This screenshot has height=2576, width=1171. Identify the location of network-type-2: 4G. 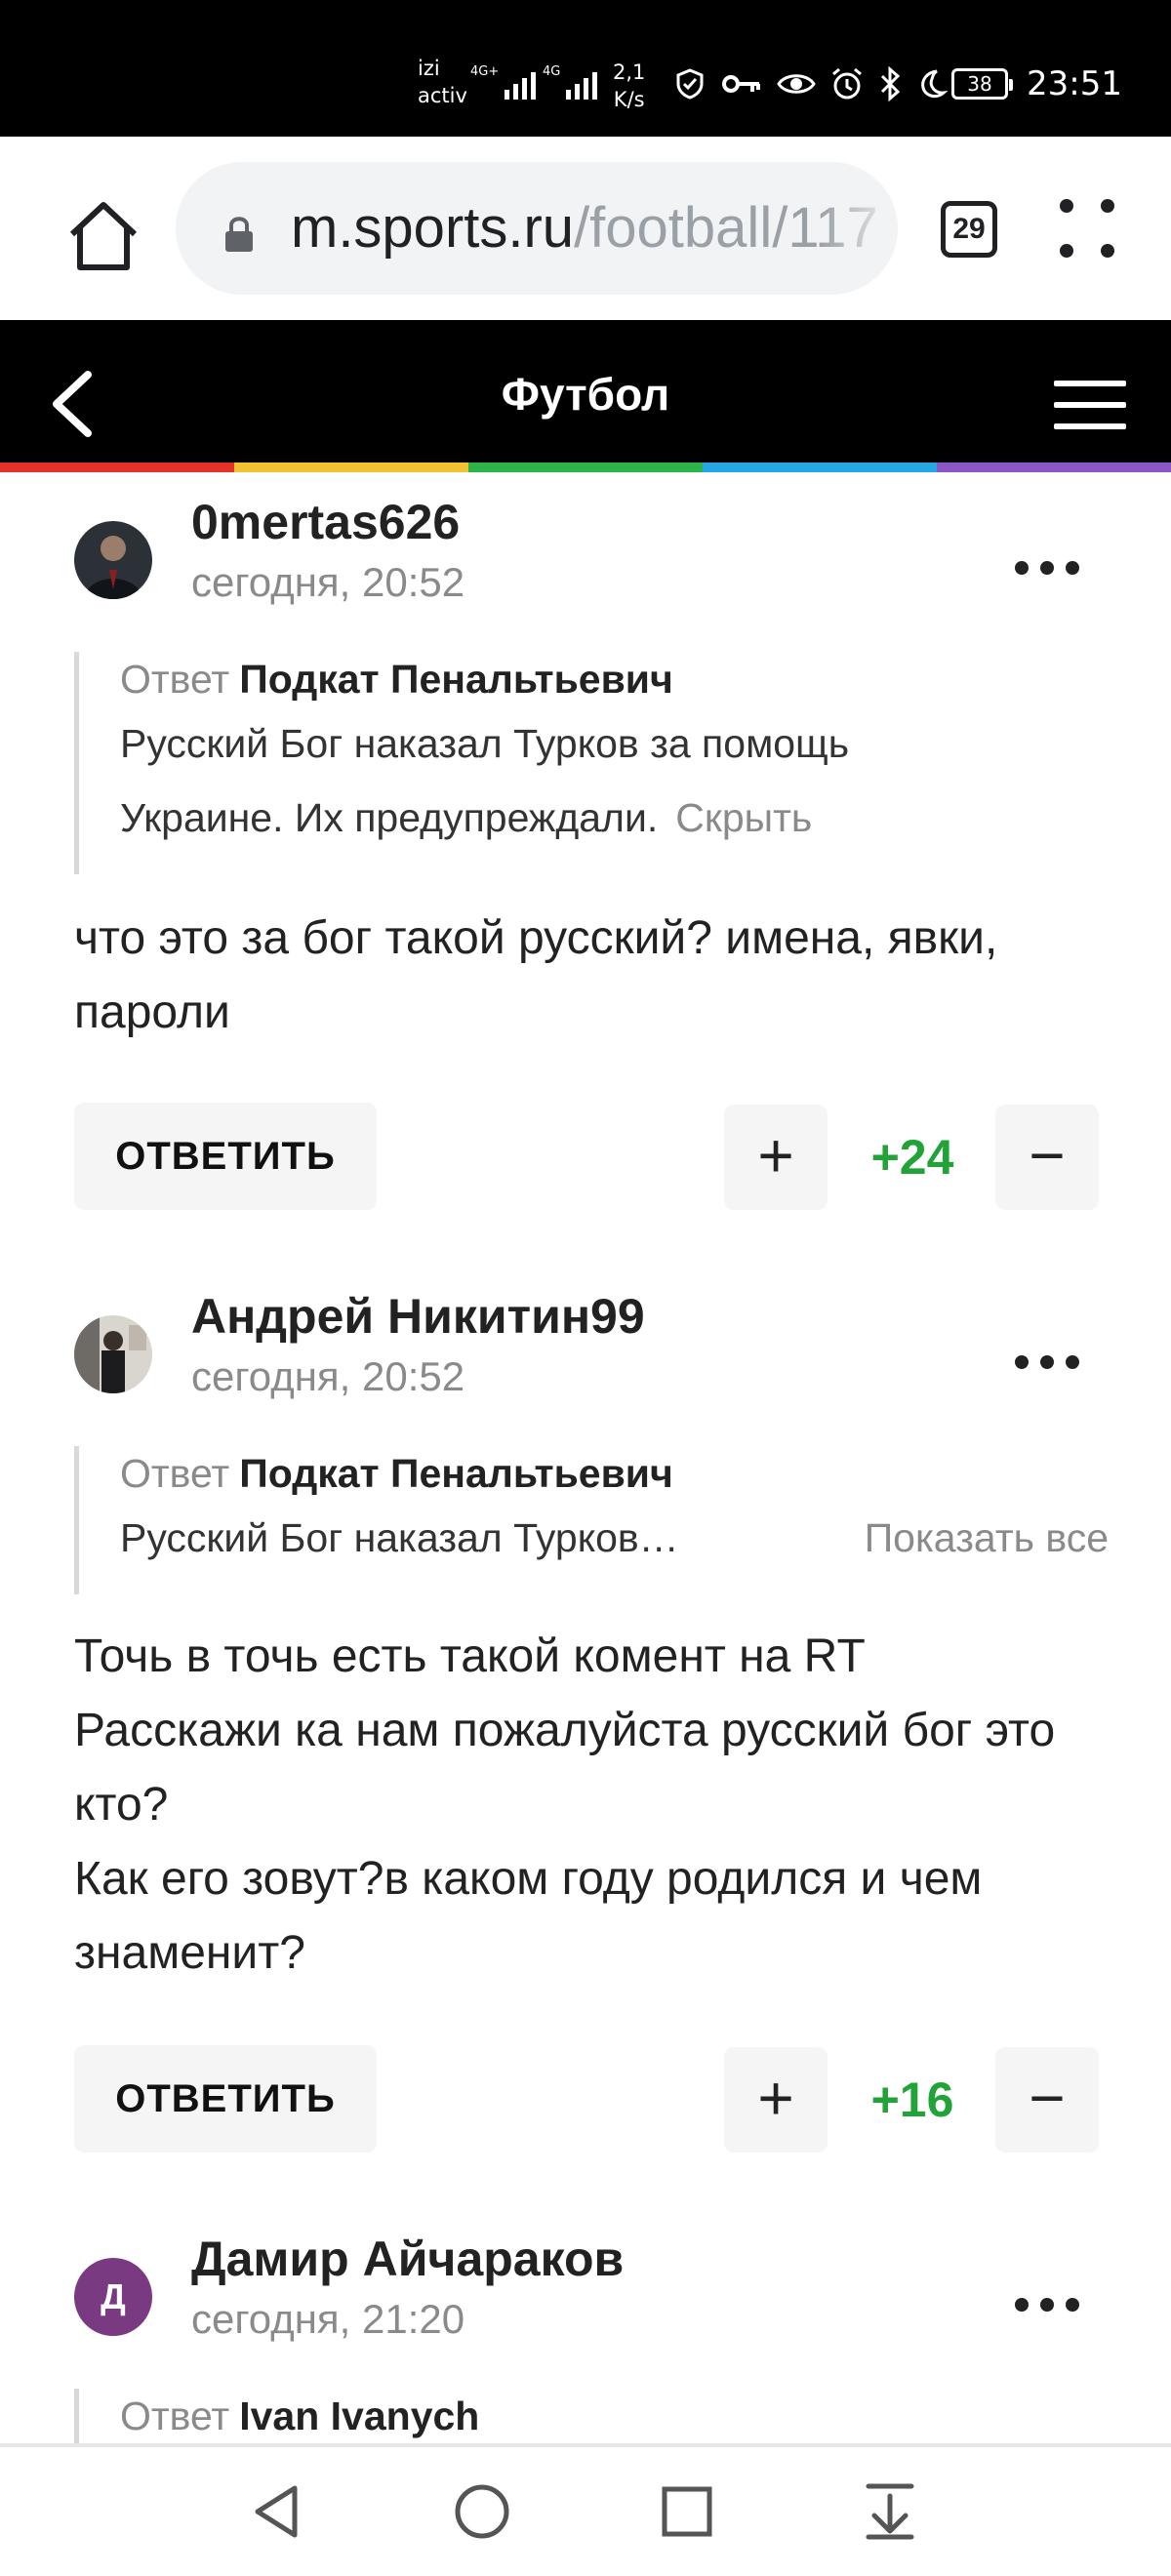
(552, 71).